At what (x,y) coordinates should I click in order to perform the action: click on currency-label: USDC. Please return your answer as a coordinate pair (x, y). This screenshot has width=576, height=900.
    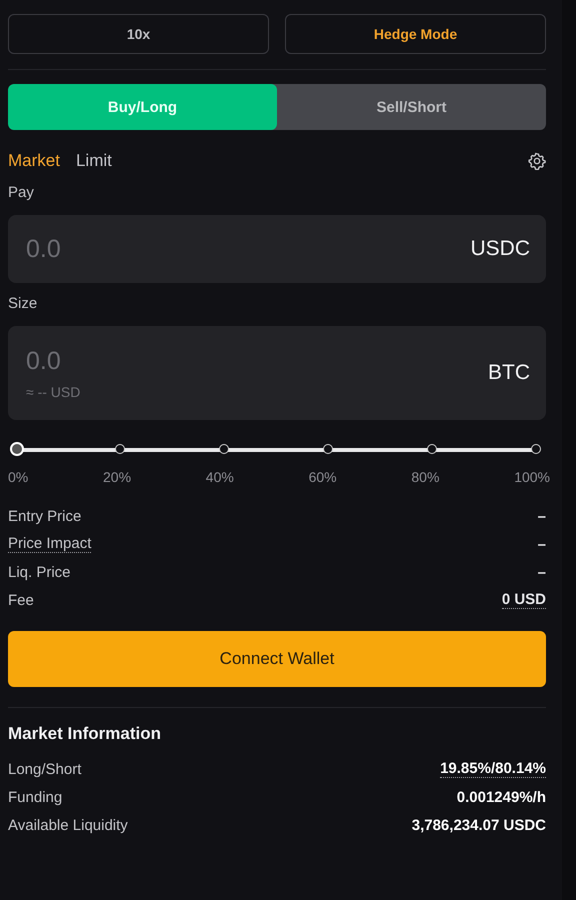
    Looking at the image, I should click on (500, 249).